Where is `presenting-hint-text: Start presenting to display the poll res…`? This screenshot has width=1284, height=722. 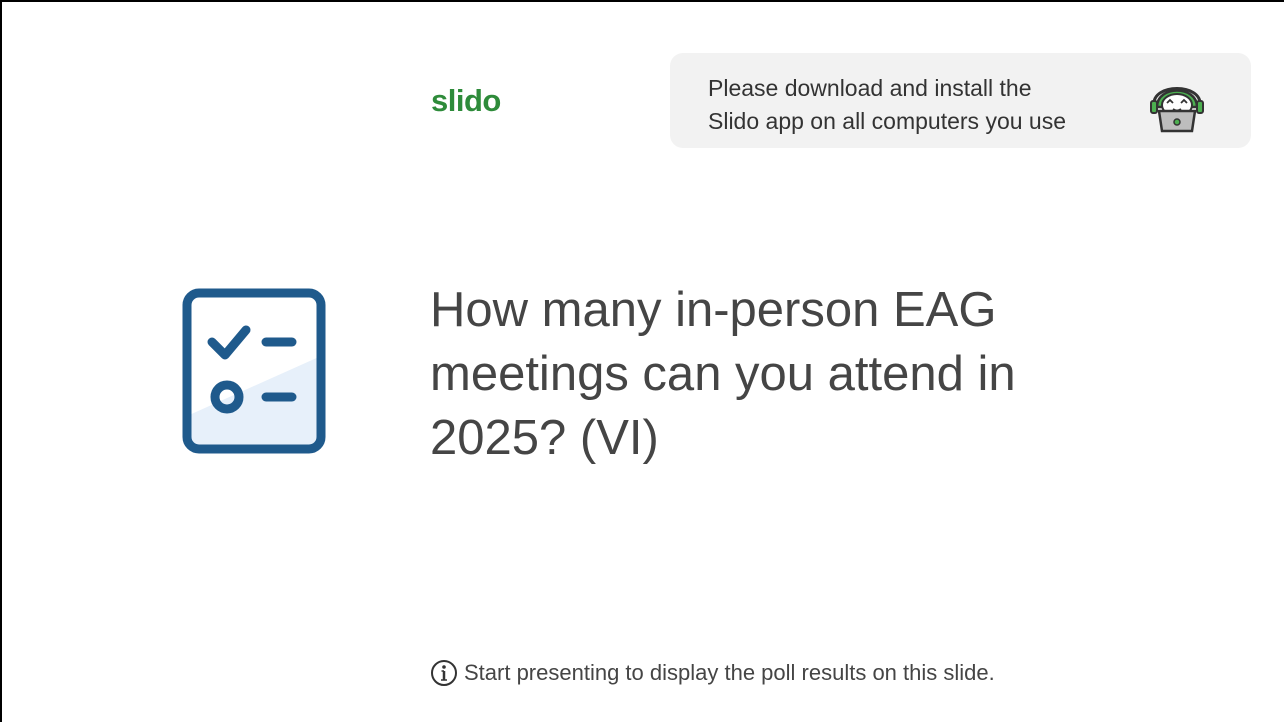 presenting-hint-text: Start presenting to display the poll res… is located at coordinates (729, 672).